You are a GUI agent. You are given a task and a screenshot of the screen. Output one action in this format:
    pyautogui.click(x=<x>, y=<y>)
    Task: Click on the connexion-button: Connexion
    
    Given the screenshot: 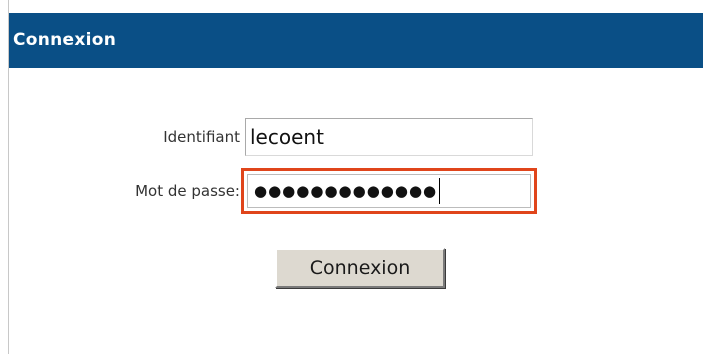 What is the action you would take?
    pyautogui.click(x=360, y=268)
    